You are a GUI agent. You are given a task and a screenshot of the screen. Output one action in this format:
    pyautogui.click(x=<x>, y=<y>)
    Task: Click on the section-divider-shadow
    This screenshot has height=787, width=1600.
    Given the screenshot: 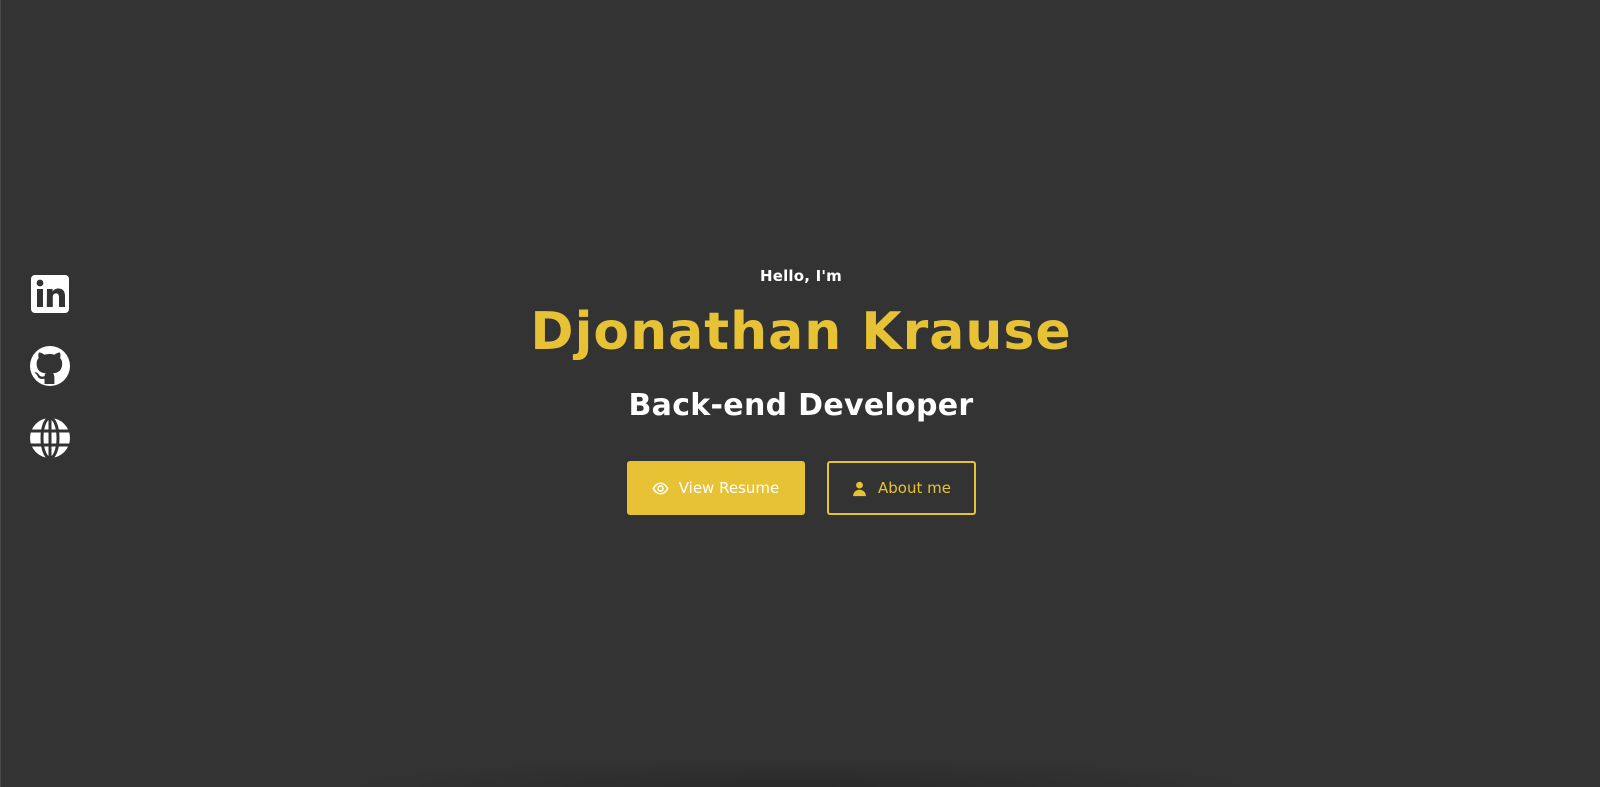 What is the action you would take?
    pyautogui.click(x=801, y=772)
    